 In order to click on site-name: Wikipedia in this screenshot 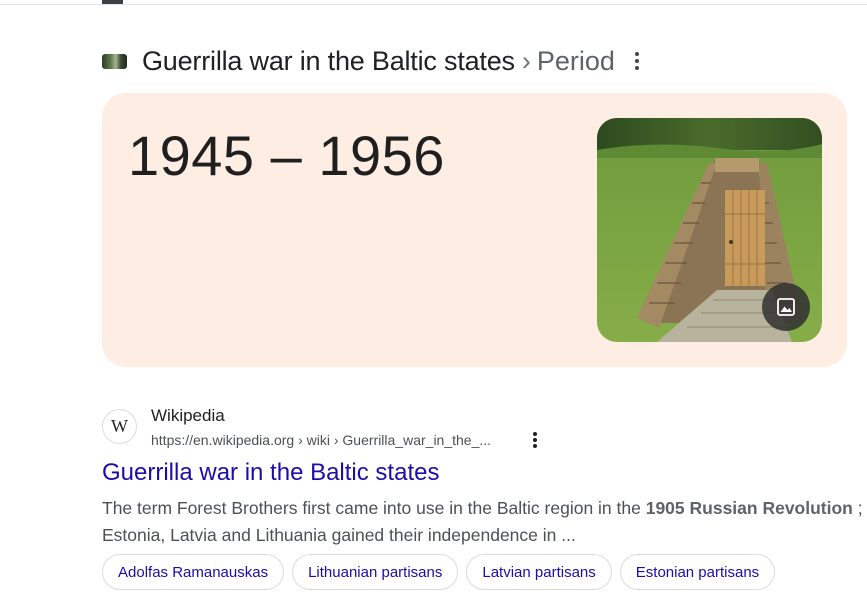, I will do `click(188, 416)`.